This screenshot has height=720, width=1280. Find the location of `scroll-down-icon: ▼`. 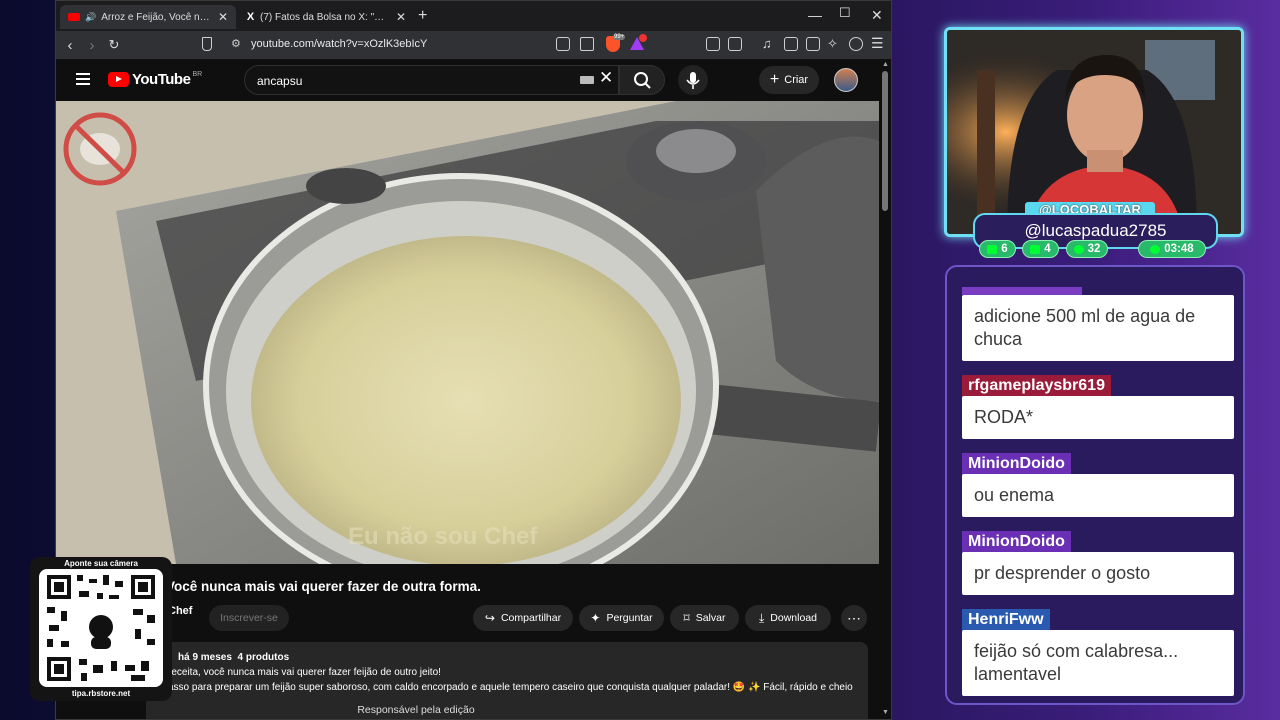

scroll-down-icon: ▼ is located at coordinates (885, 712).